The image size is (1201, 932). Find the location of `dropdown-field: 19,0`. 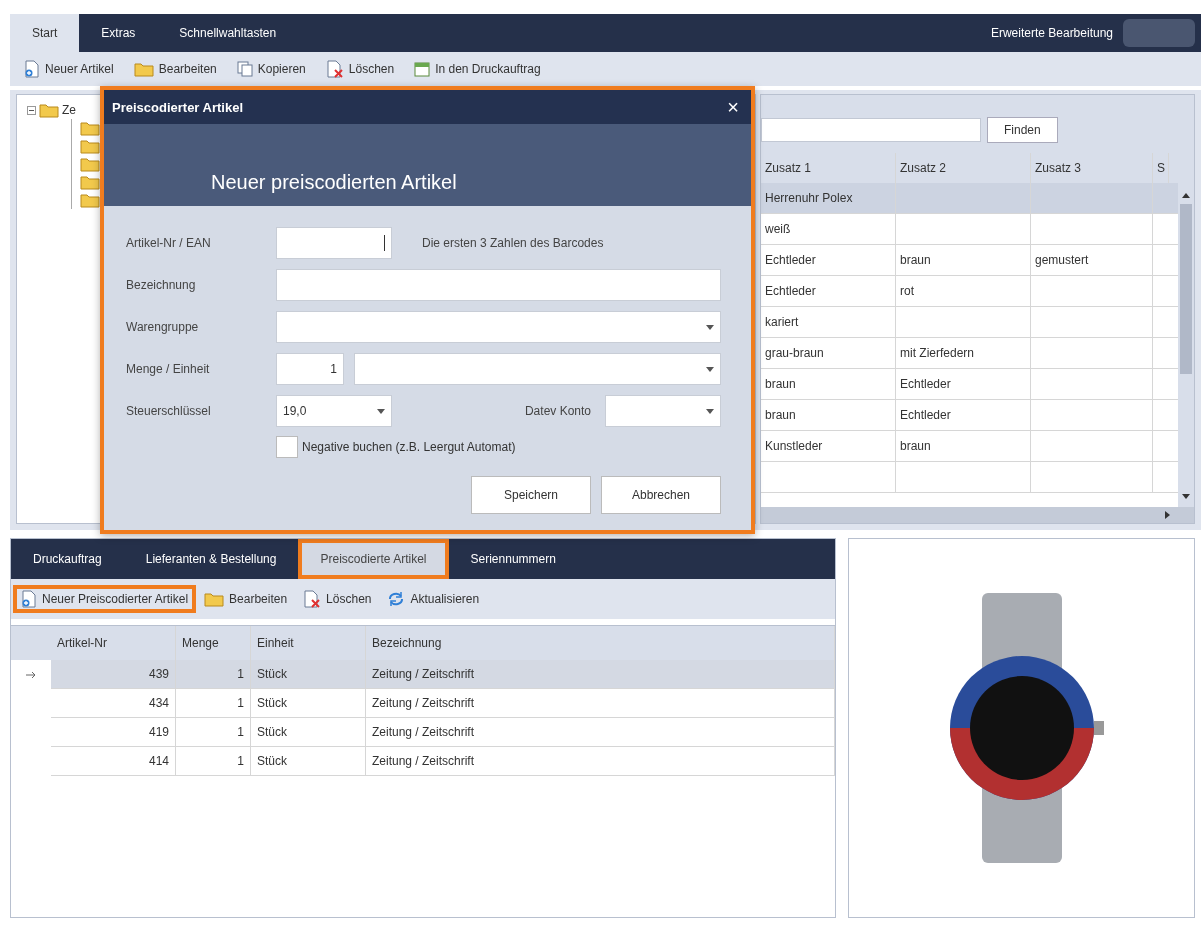

dropdown-field: 19,0 is located at coordinates (334, 411).